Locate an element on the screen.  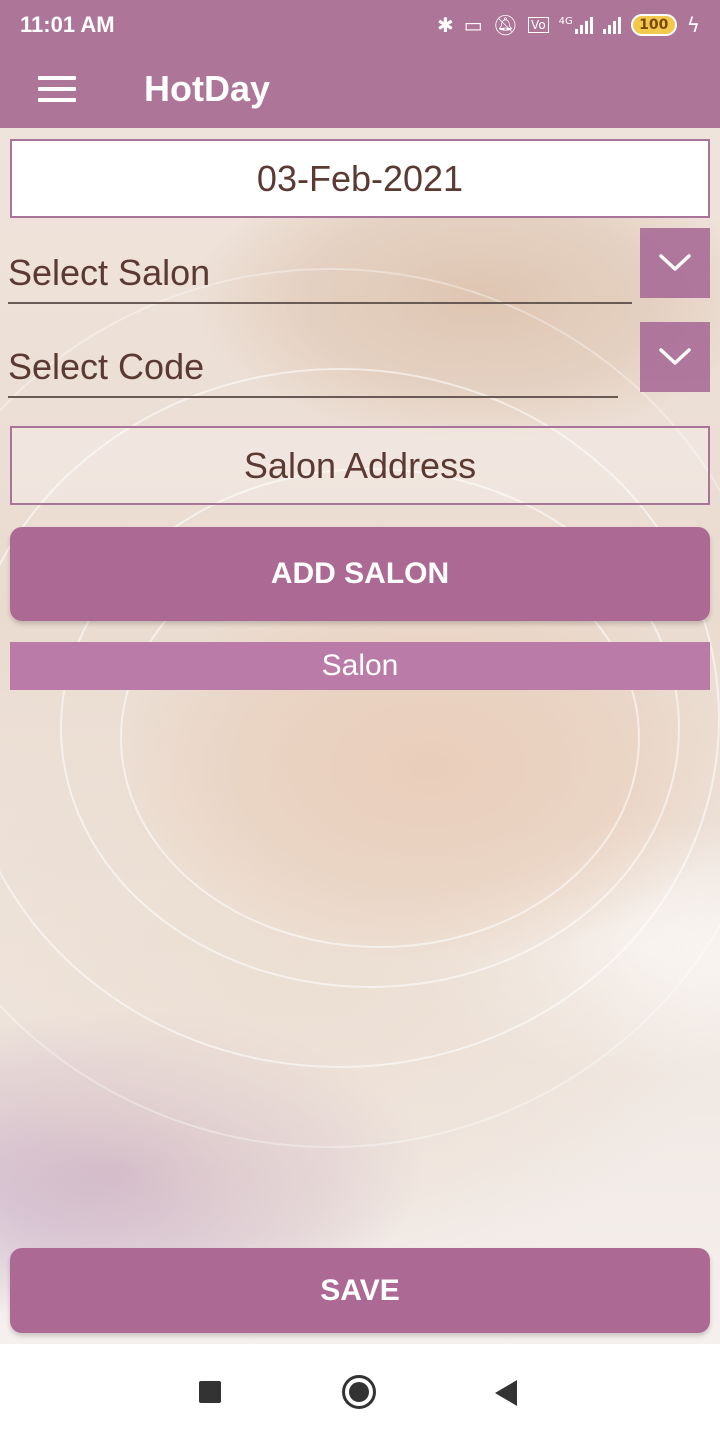
home-circle-icon is located at coordinates (359, 1392).